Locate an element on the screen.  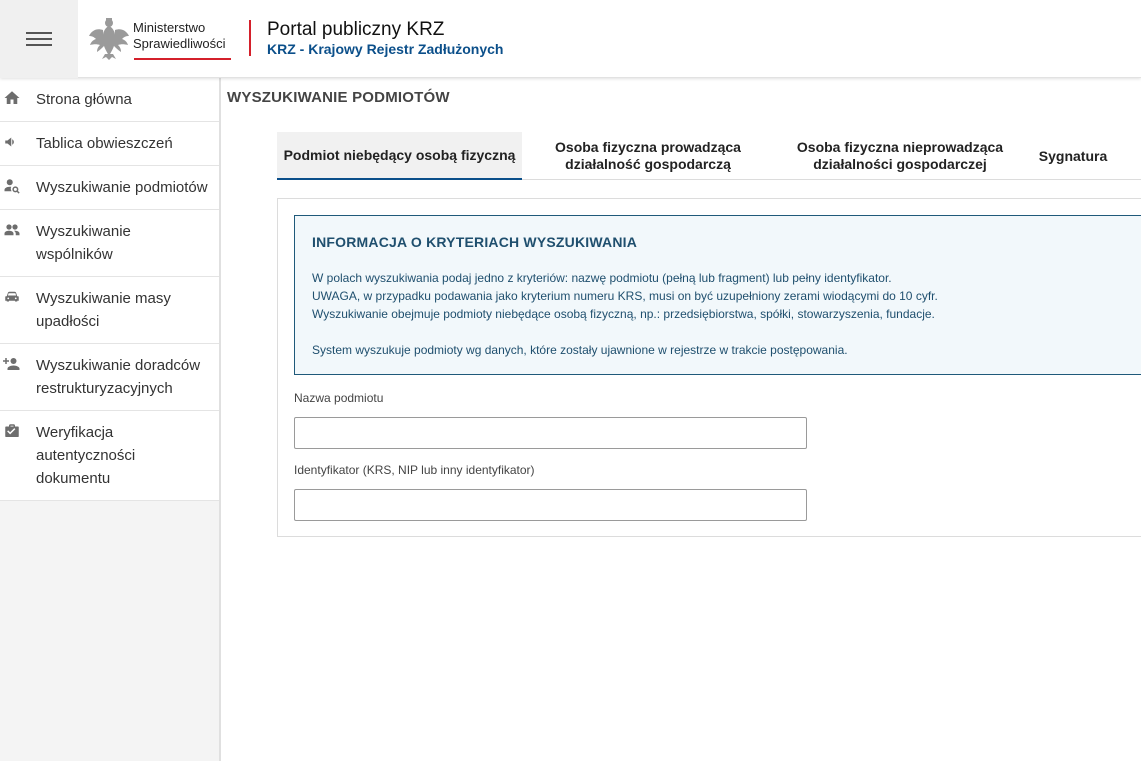
person-search-icon is located at coordinates (18, 186).